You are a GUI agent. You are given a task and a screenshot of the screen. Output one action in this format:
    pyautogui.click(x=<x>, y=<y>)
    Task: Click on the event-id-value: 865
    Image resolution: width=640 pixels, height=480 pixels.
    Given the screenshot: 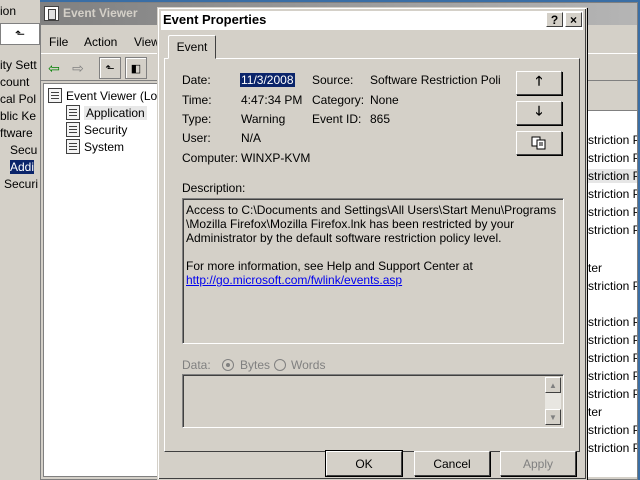 What is the action you would take?
    pyautogui.click(x=380, y=119)
    